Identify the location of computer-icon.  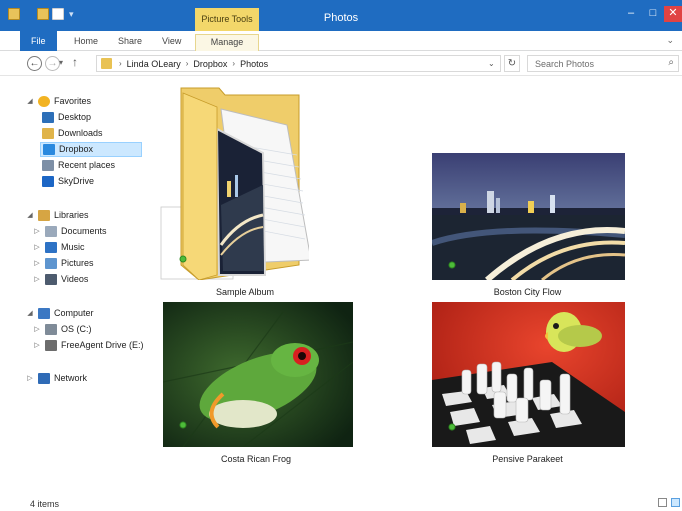
(44, 313).